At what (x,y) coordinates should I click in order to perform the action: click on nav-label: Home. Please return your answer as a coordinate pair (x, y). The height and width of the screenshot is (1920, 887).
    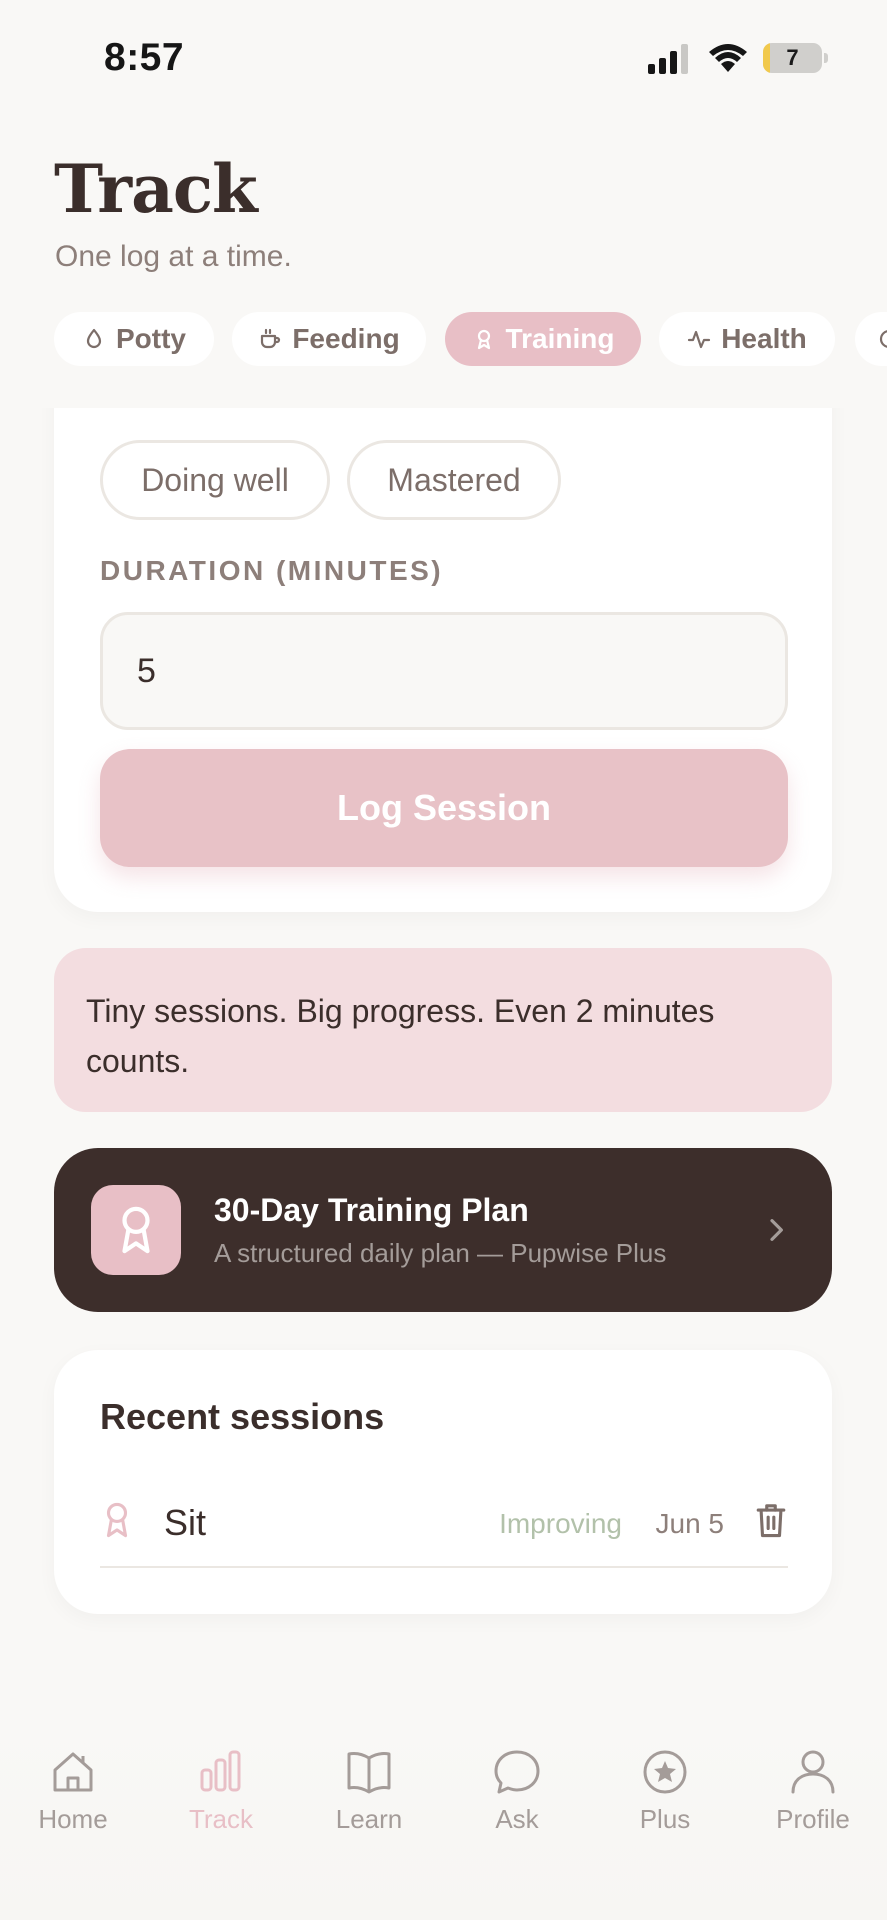
    Looking at the image, I should click on (73, 1819).